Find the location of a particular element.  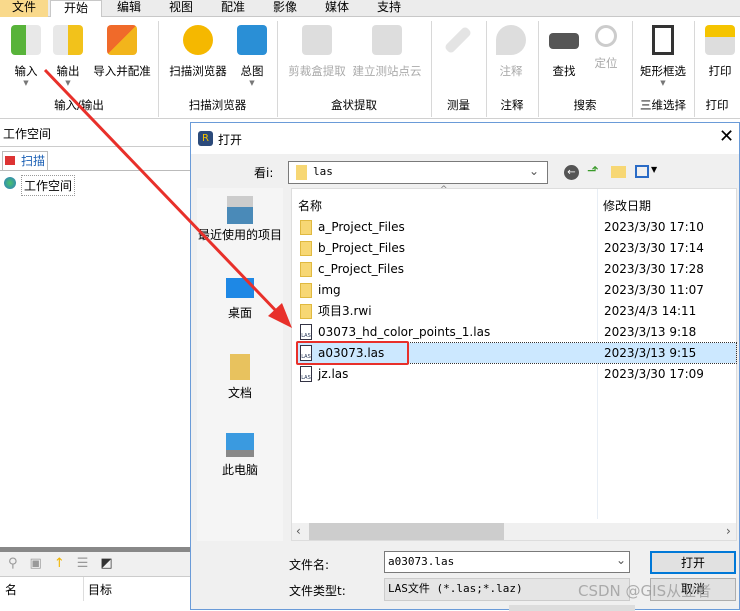

annotation-arrow is located at coordinates (167, 198).